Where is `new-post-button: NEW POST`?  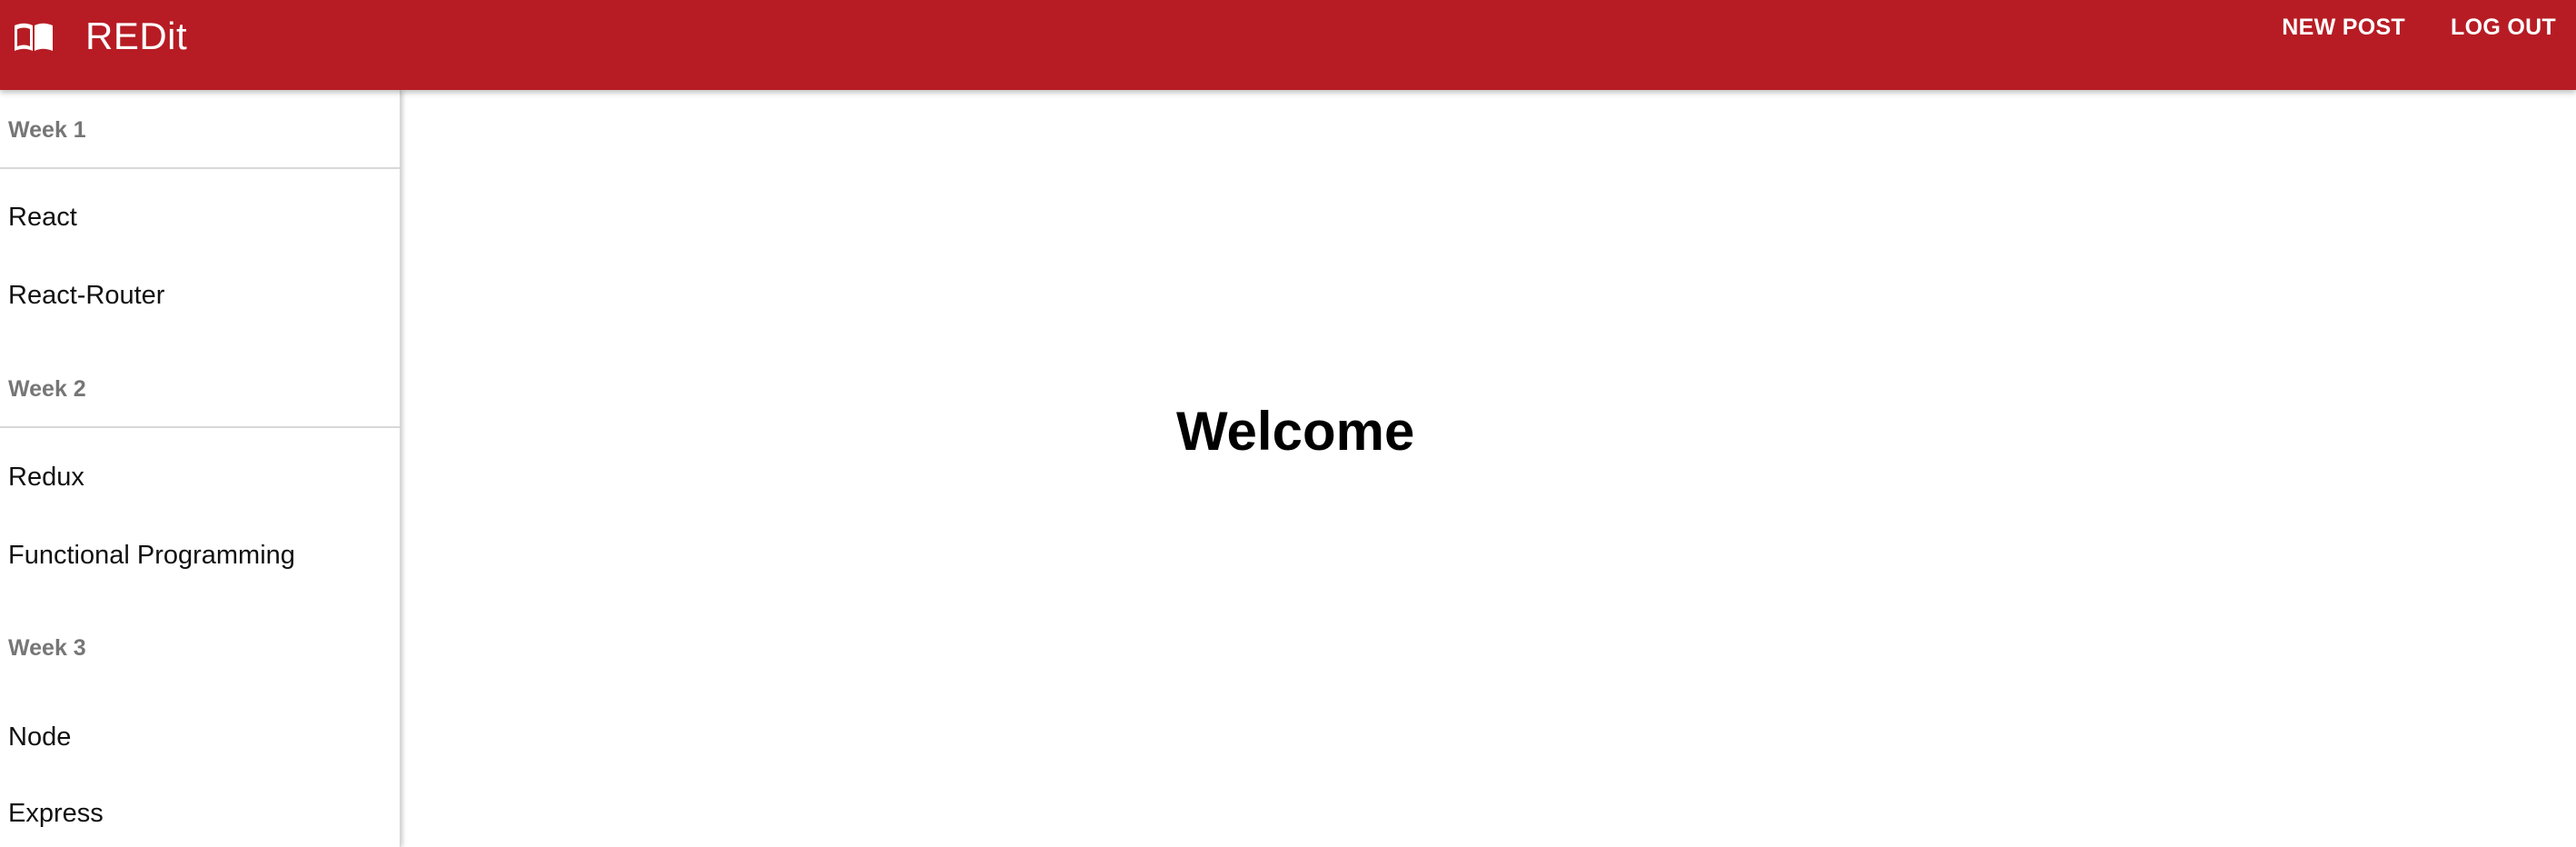 new-post-button: NEW POST is located at coordinates (2343, 27).